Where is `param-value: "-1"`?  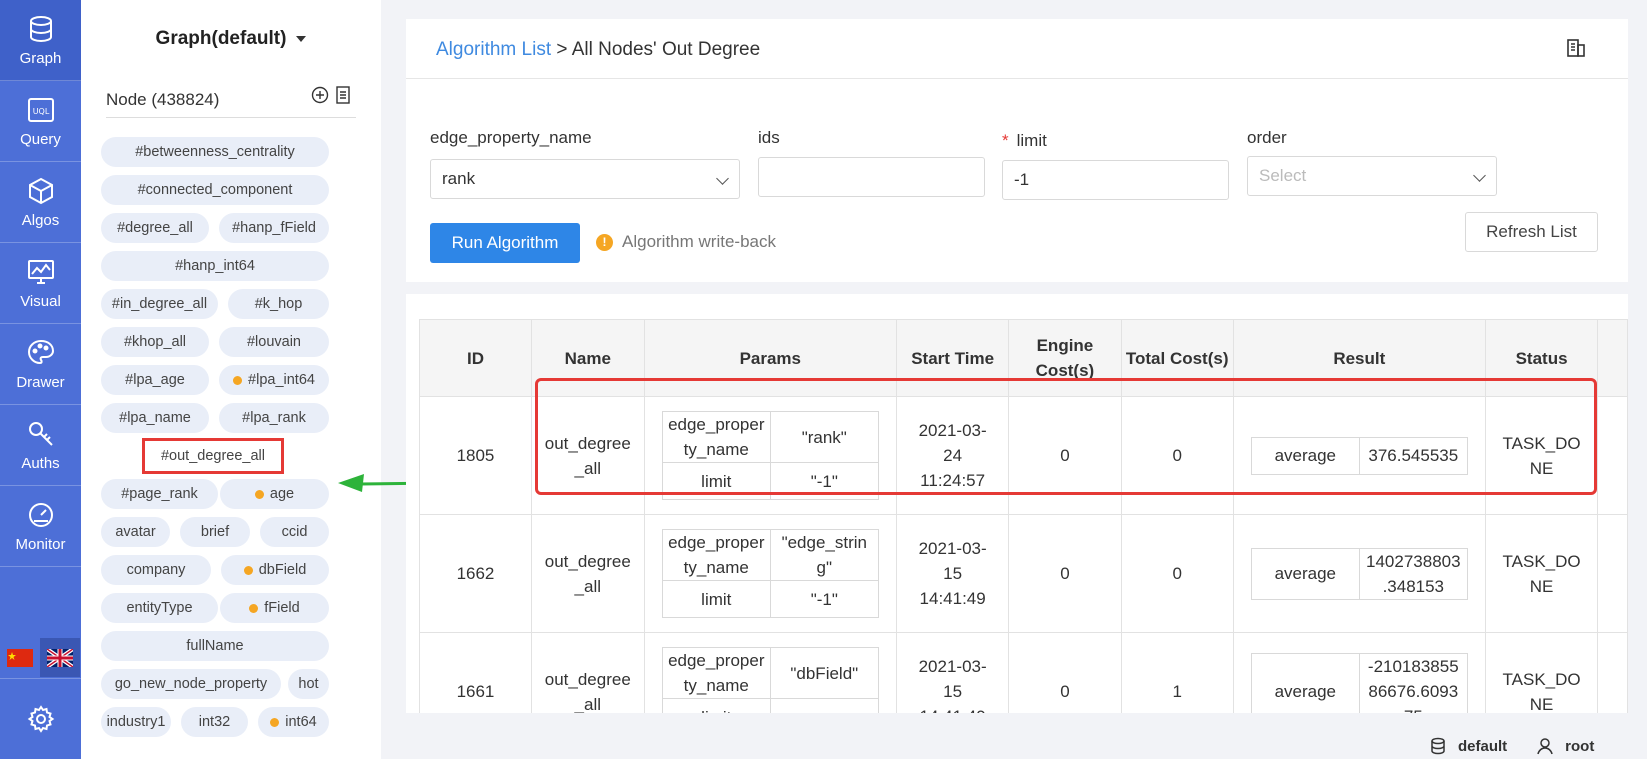
param-value: "-1" is located at coordinates (824, 599).